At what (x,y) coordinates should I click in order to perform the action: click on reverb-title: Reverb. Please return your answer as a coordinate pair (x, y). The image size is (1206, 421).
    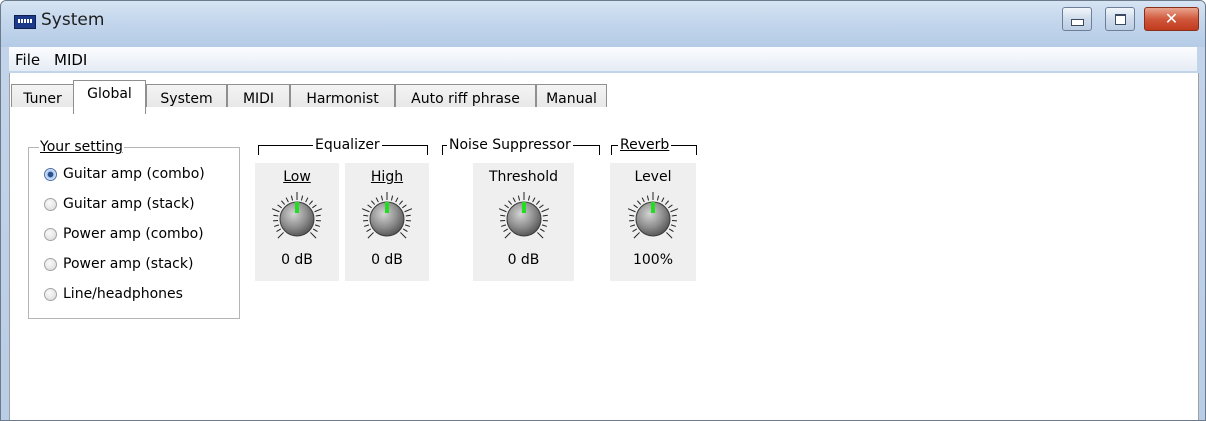
    Looking at the image, I should click on (645, 145).